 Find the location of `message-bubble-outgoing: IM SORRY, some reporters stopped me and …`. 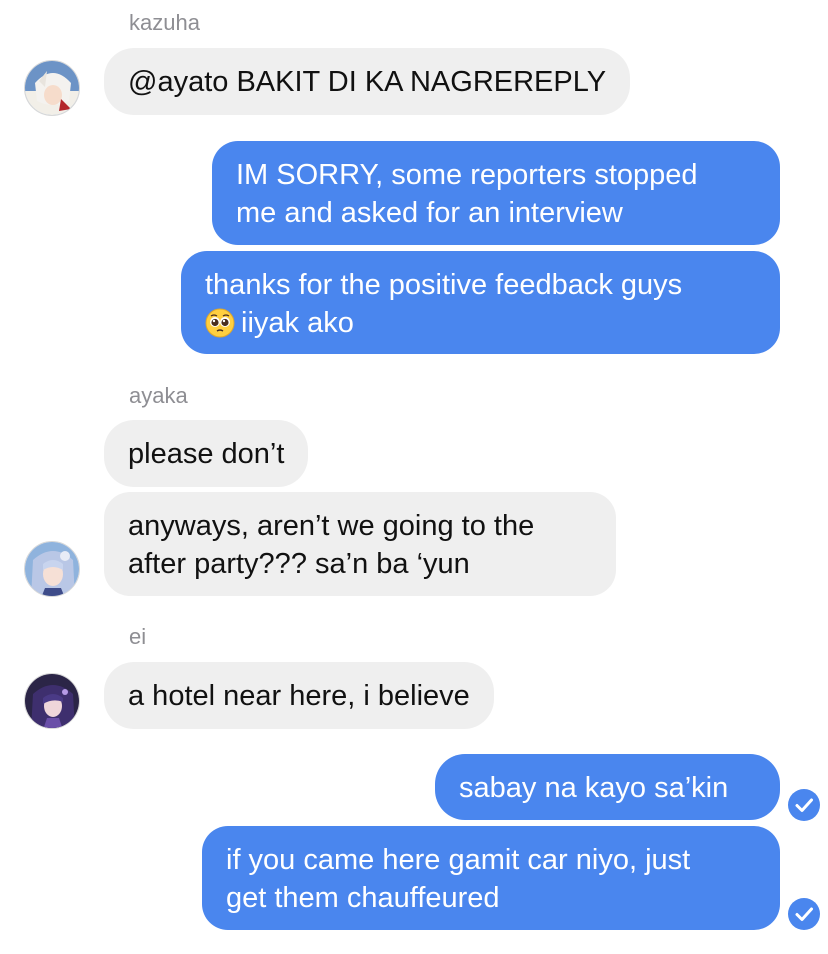

message-bubble-outgoing: IM SORRY, some reporters stopped me and … is located at coordinates (496, 193).